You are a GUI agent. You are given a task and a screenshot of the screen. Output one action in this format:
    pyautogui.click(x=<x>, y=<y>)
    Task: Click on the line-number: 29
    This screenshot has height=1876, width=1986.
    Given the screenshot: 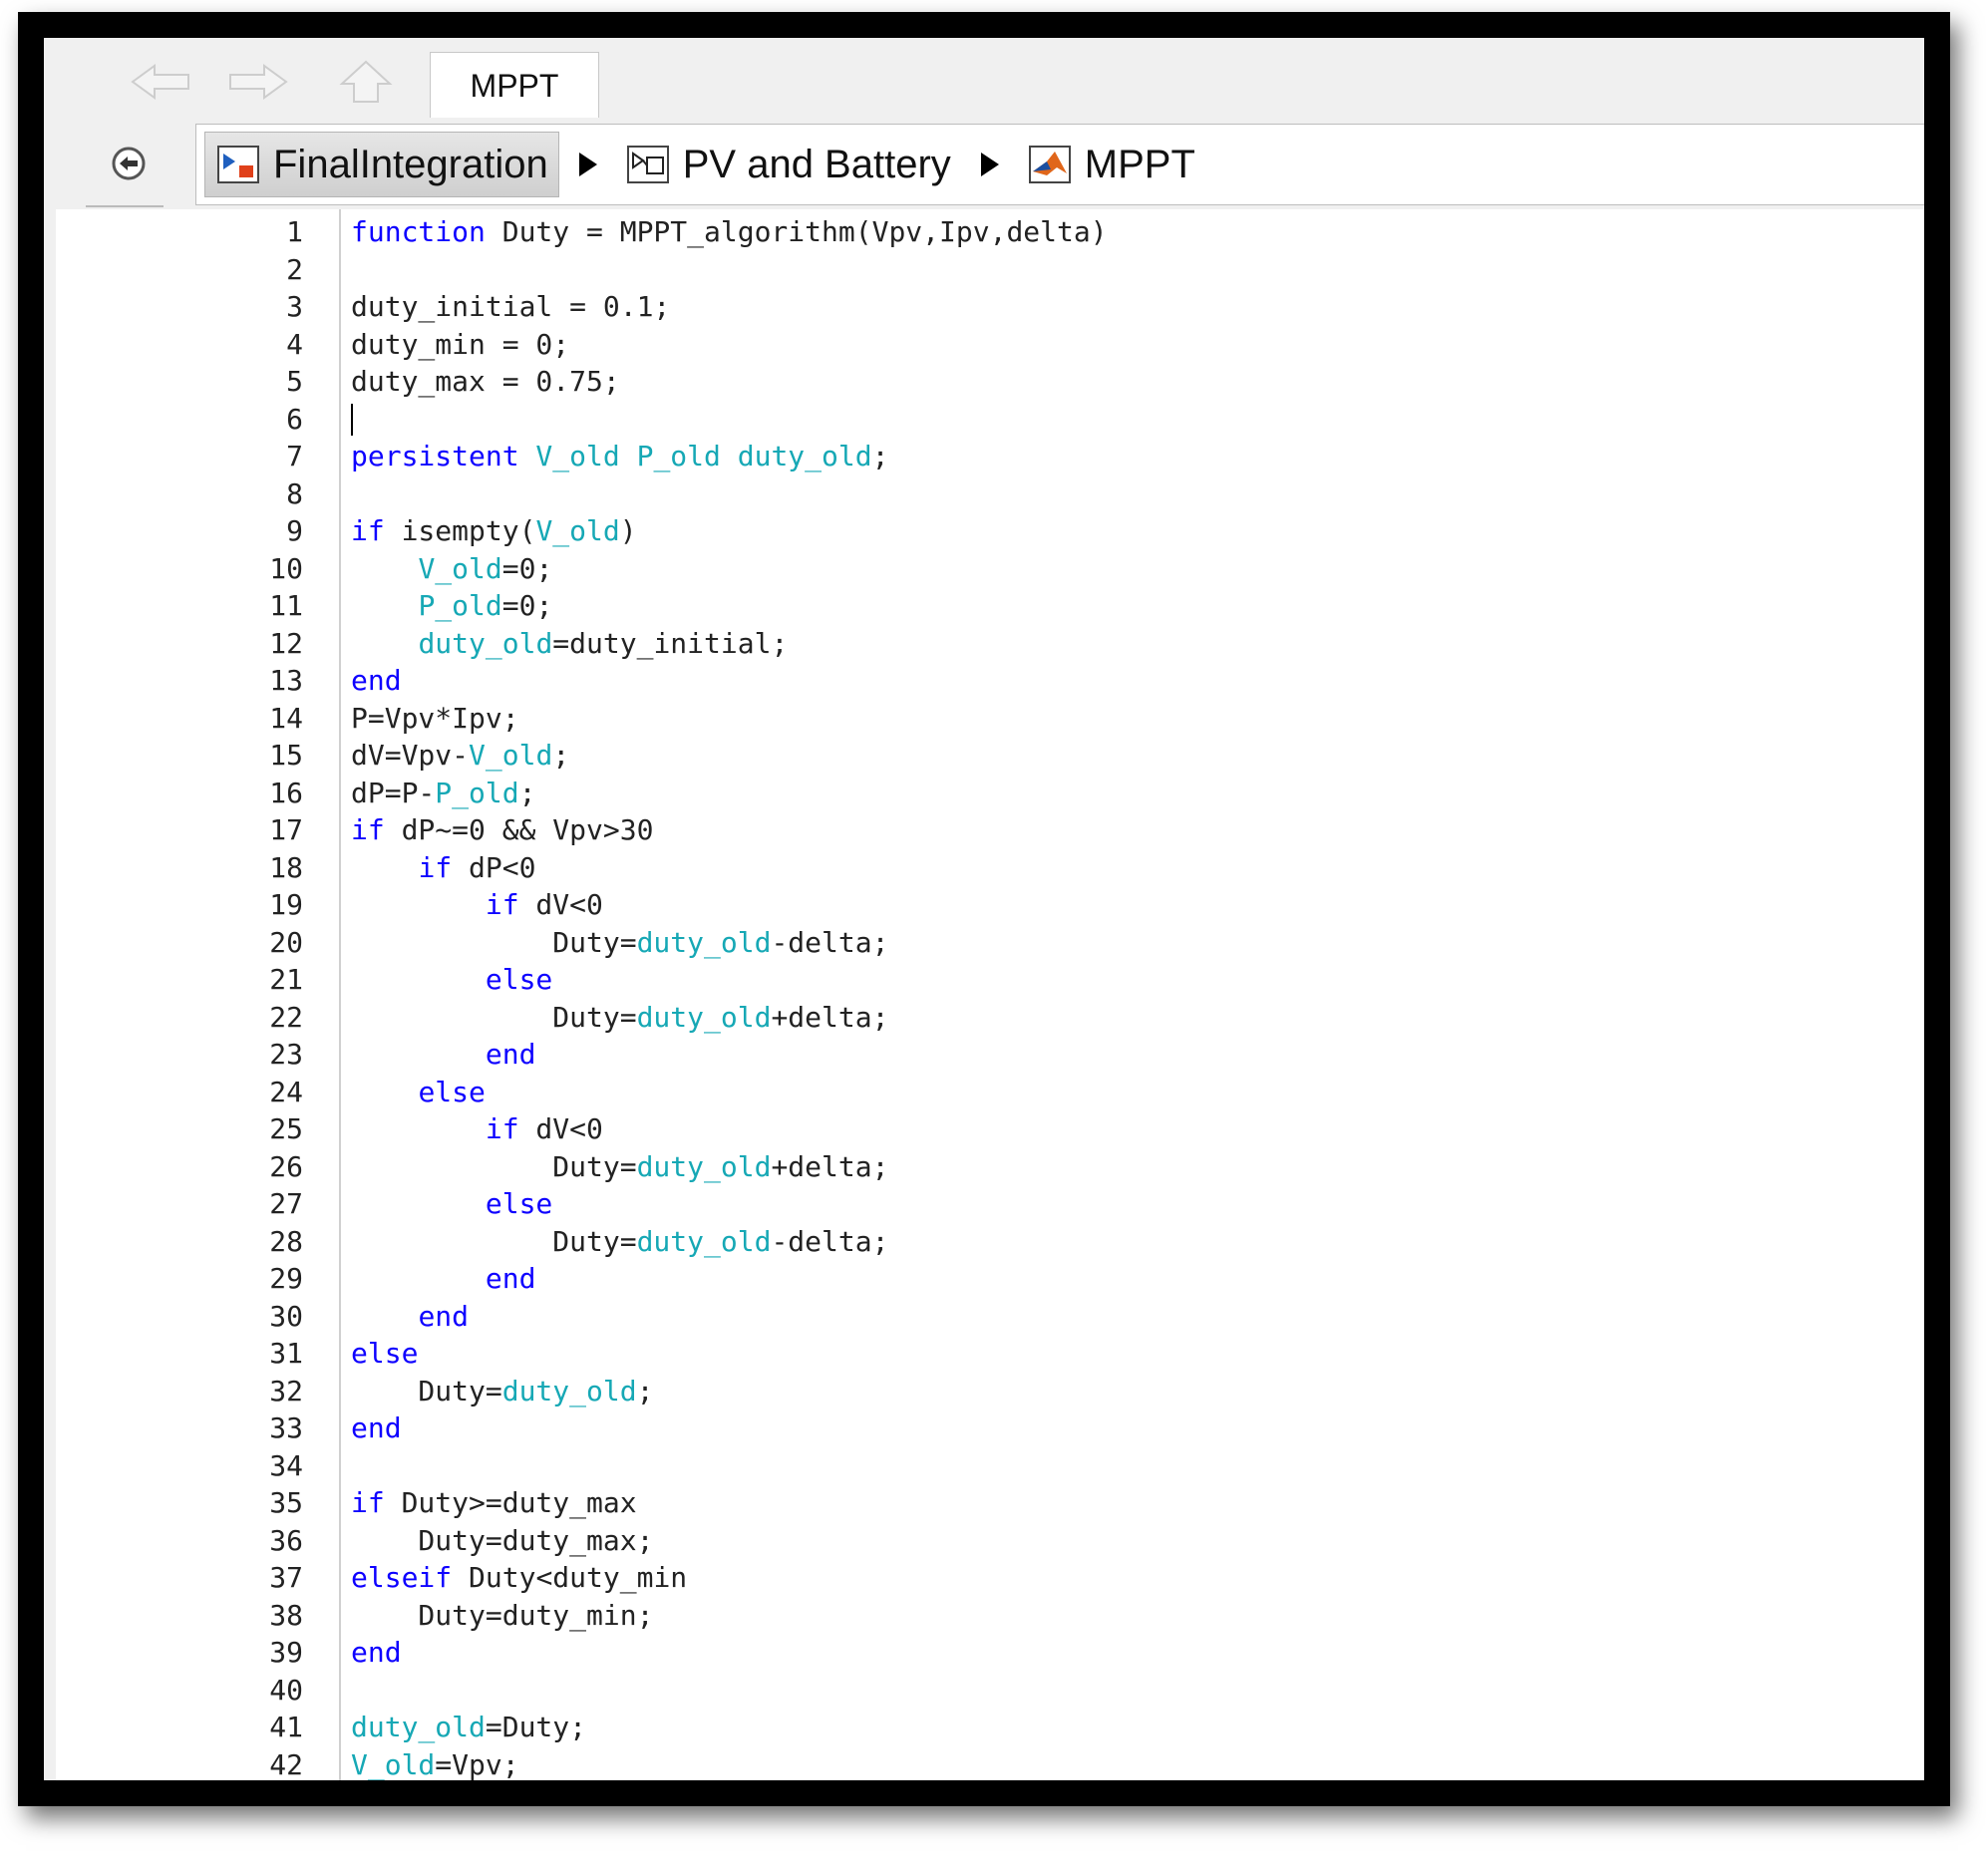 What is the action you would take?
    pyautogui.click(x=286, y=1278)
    